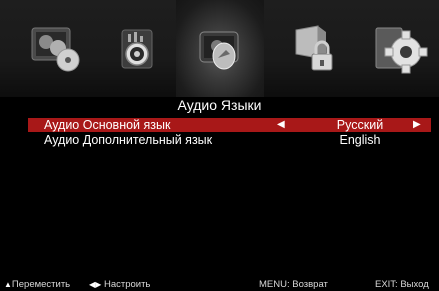  I want to click on sound-icon, so click(136, 48).